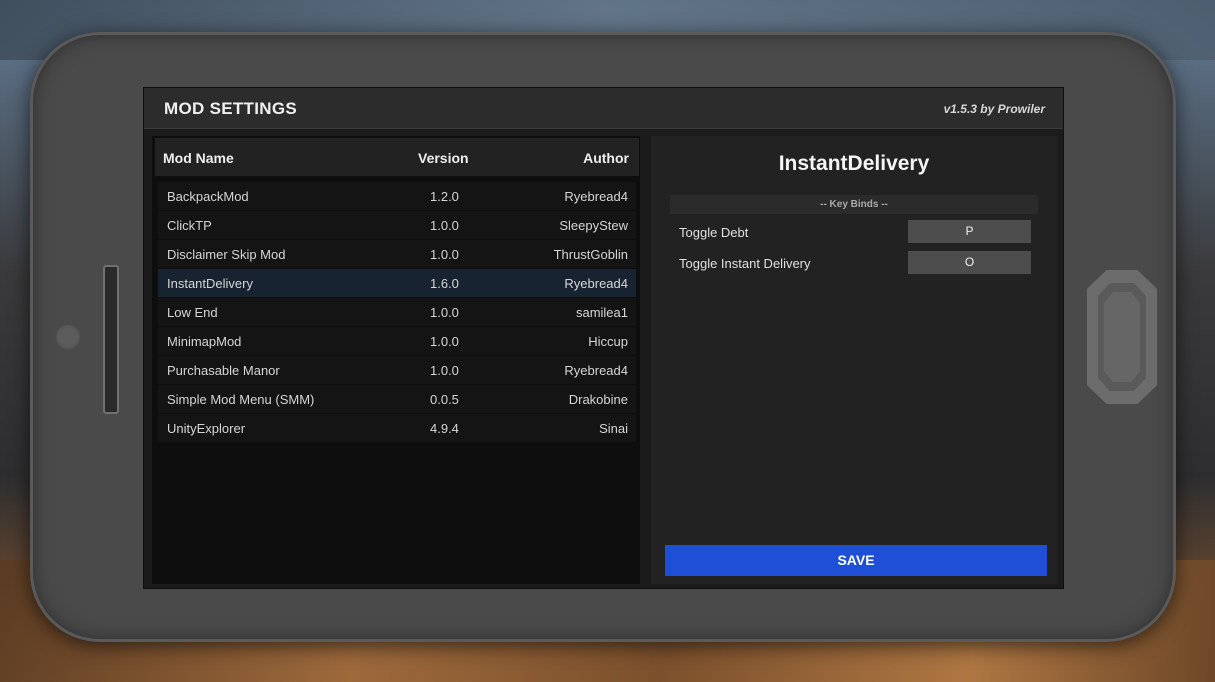  I want to click on mod-author-cell: ThrustGoblin, so click(590, 254).